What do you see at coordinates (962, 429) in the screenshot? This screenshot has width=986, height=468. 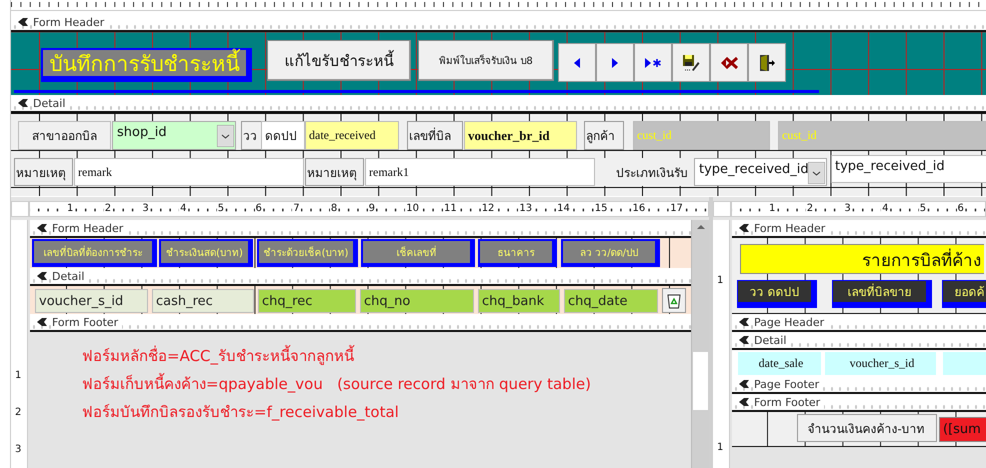 I see `text-field: ([sum` at bounding box center [962, 429].